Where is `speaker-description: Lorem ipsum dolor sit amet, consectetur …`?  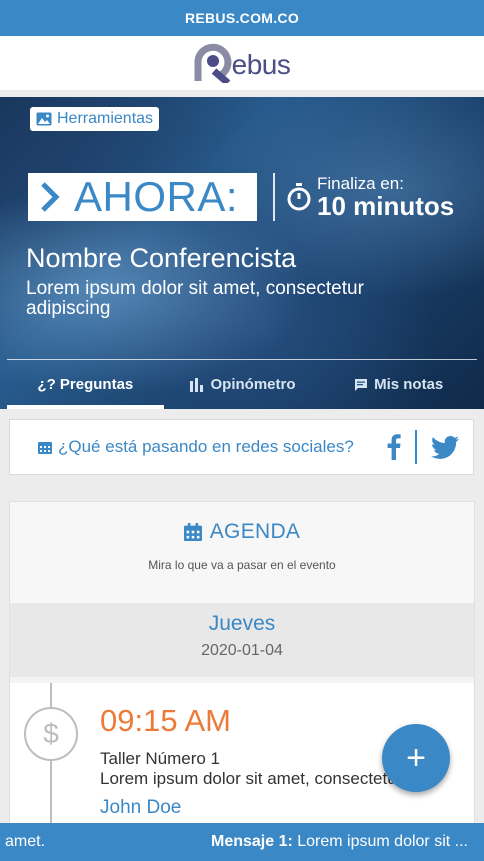
speaker-description: Lorem ipsum dolor sit amet, consectetur … is located at coordinates (195, 298).